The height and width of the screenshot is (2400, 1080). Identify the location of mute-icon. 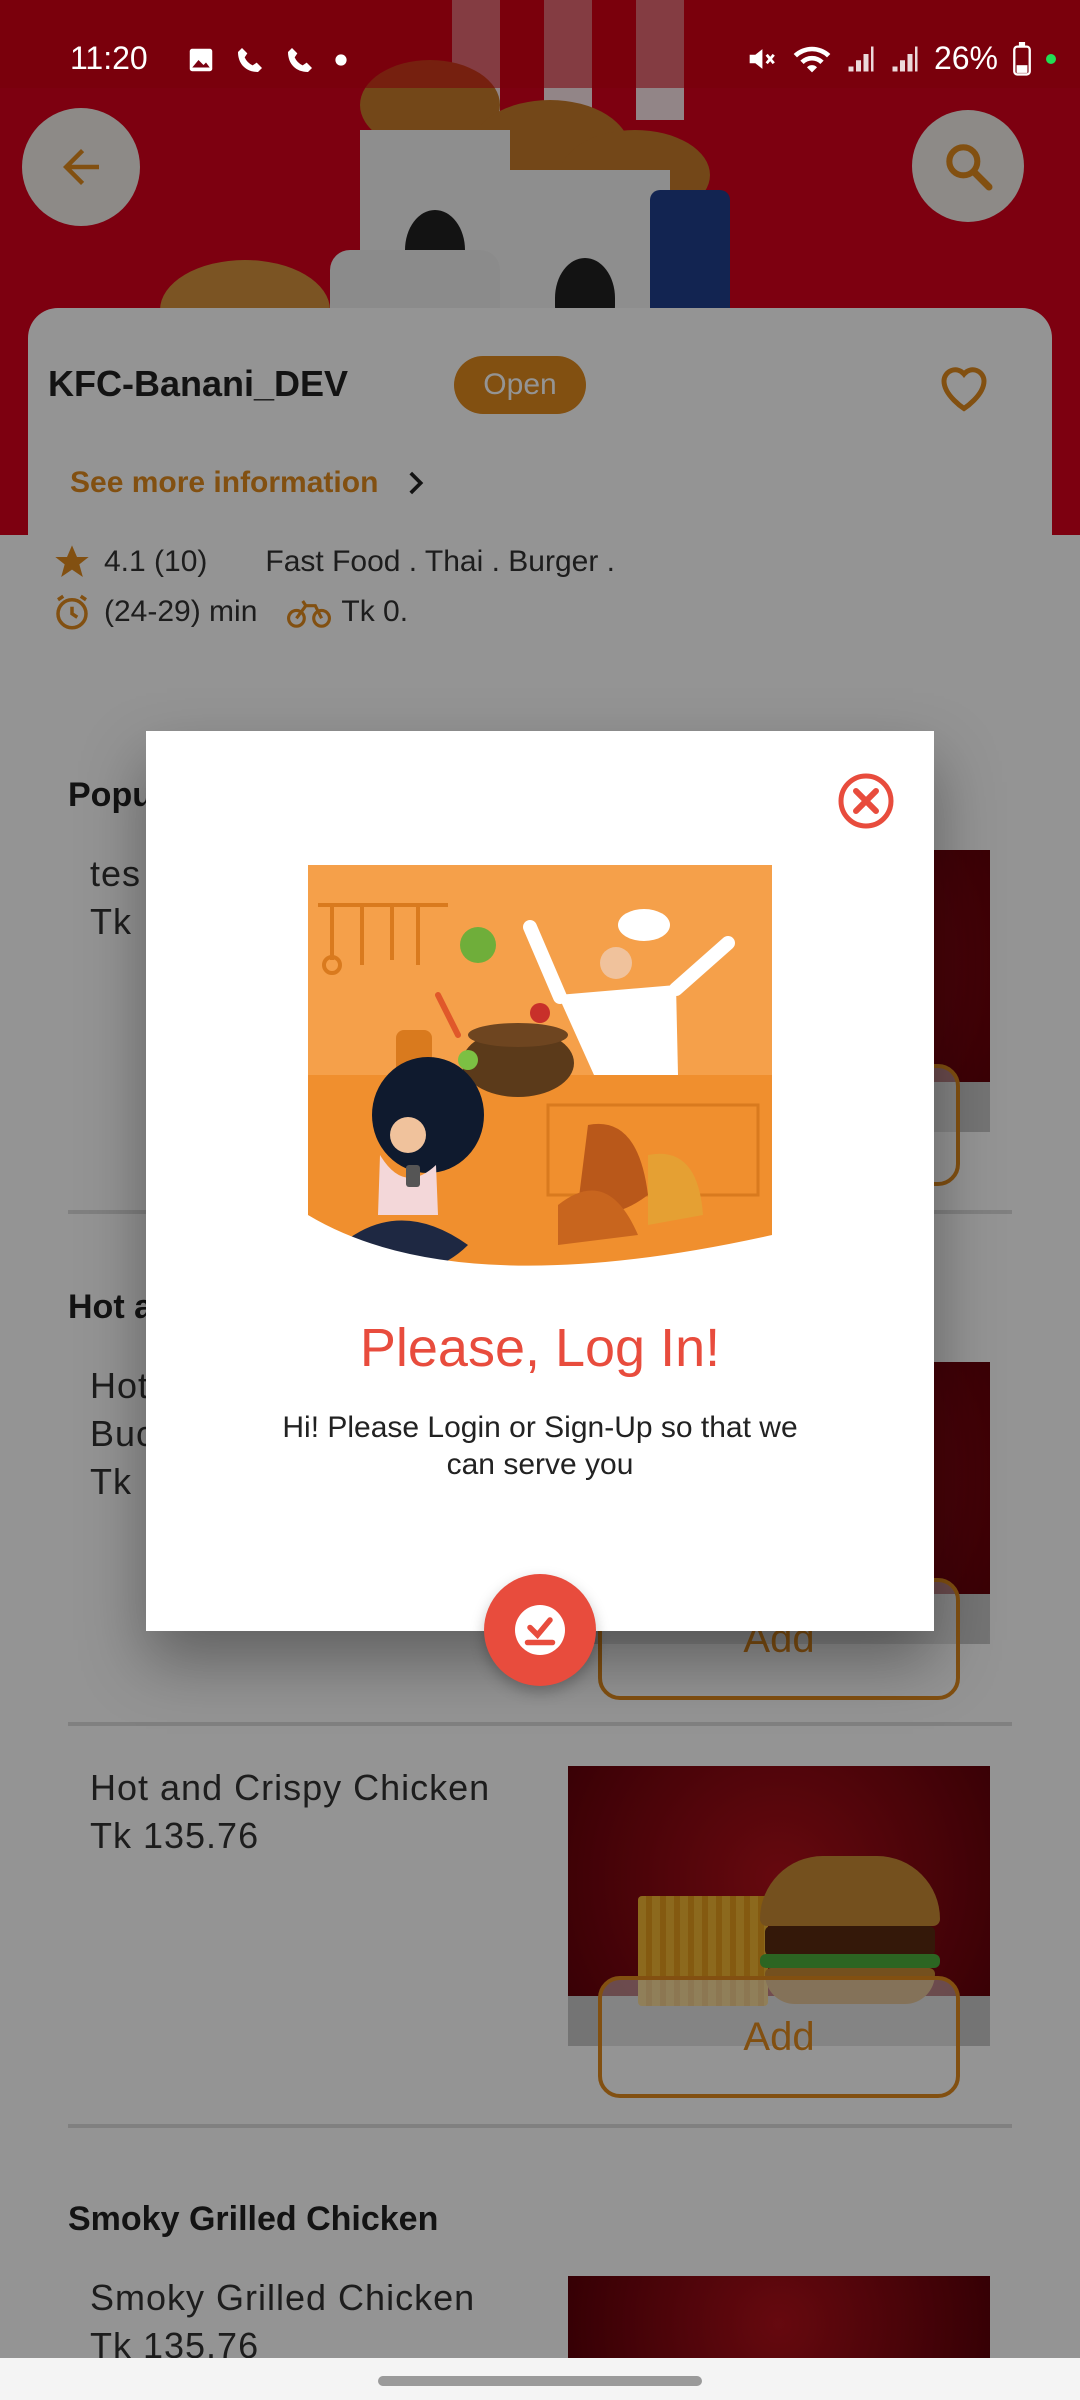
(762, 58).